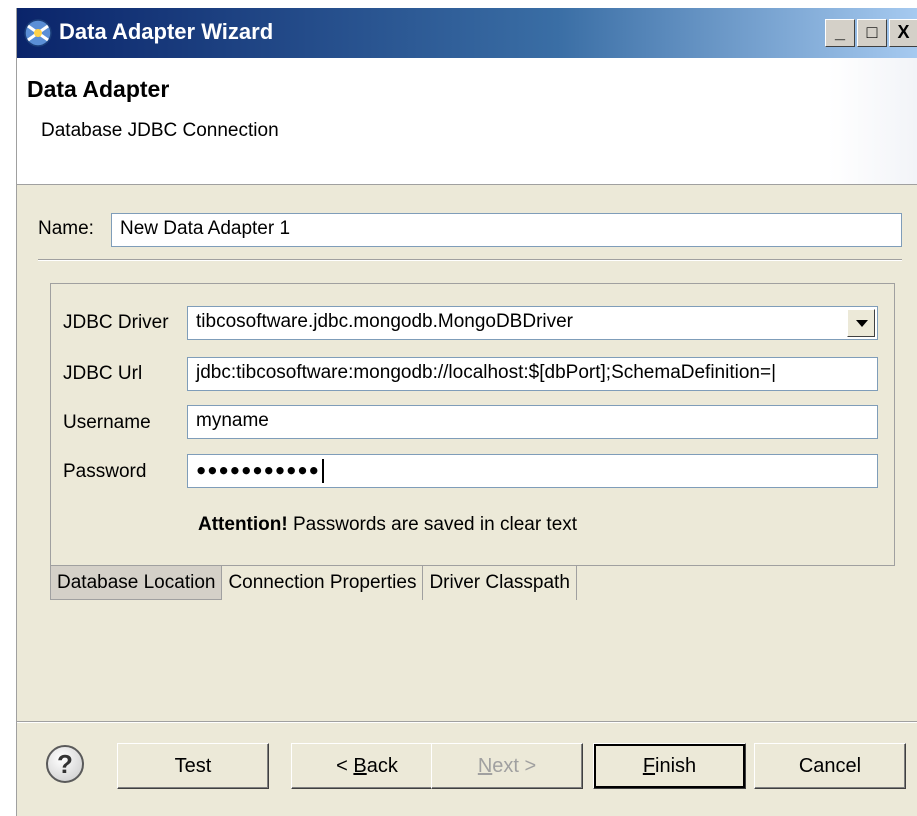 This screenshot has height=816, width=917. What do you see at coordinates (830, 766) in the screenshot?
I see `cancel-button: Cancel` at bounding box center [830, 766].